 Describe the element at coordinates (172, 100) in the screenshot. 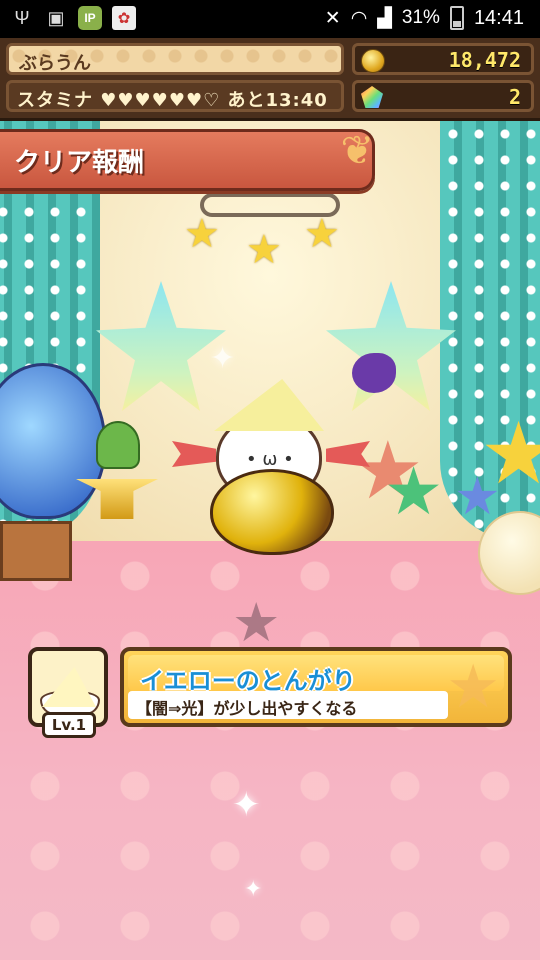

I see `stamina-label: スタミナ ♥♥♥♥♥♥♡ あと13:40` at that location.